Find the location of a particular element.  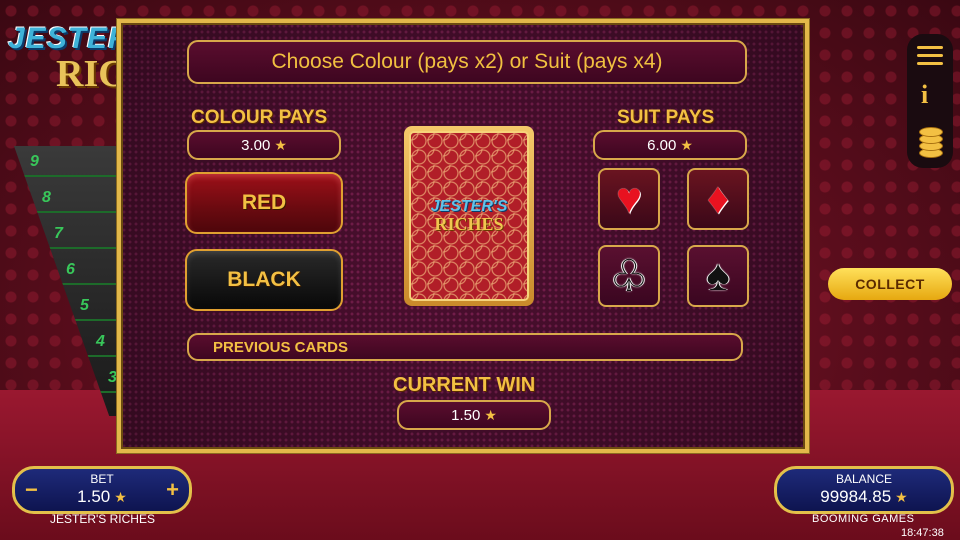

previous-cards-bar: PREVIOUS CARDS is located at coordinates (465, 347).